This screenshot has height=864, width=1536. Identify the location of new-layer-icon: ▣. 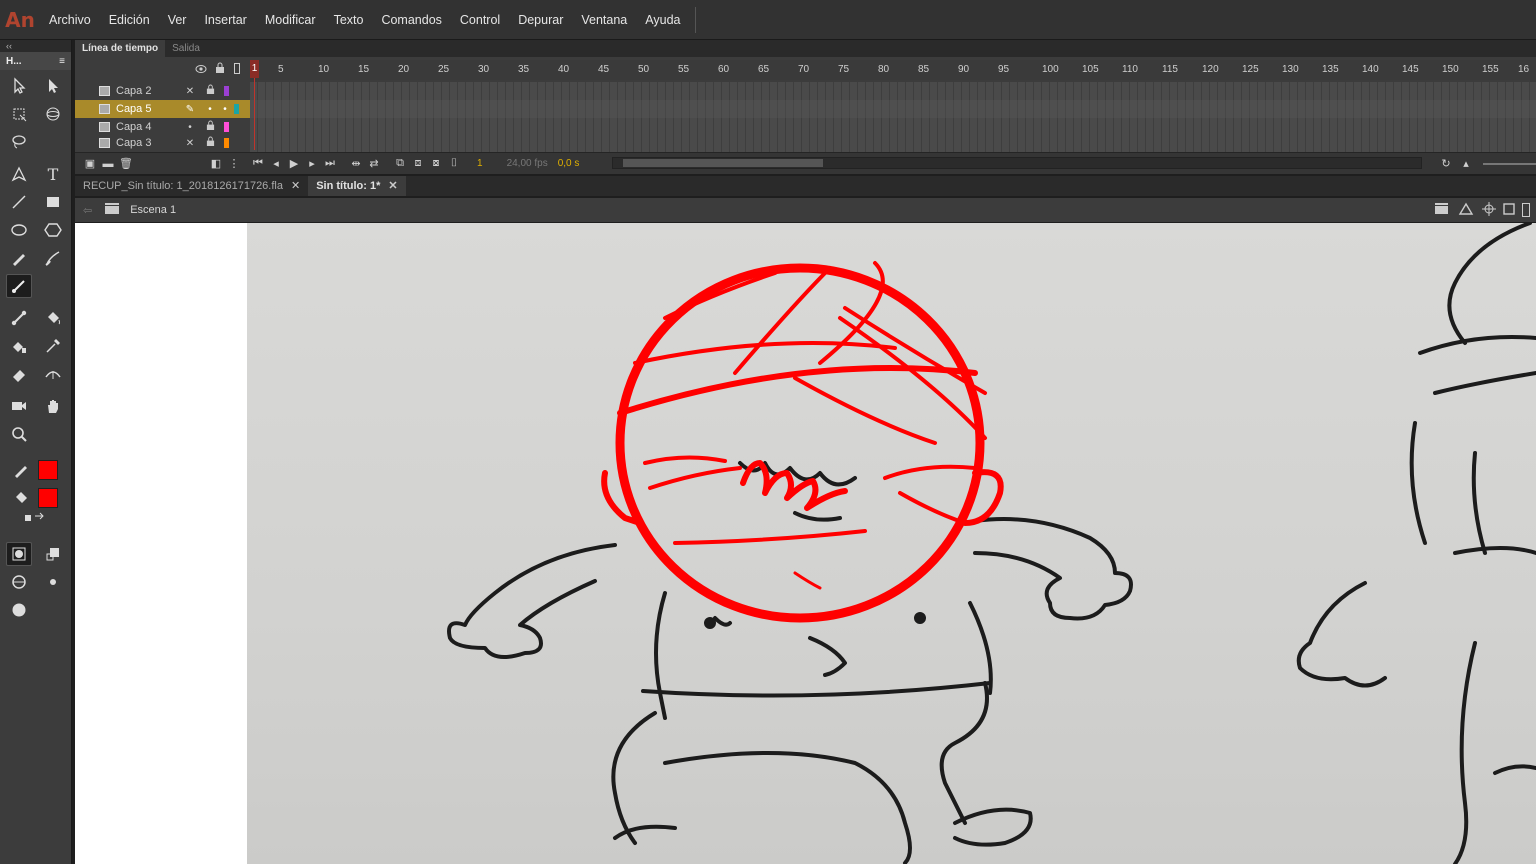
(90, 163).